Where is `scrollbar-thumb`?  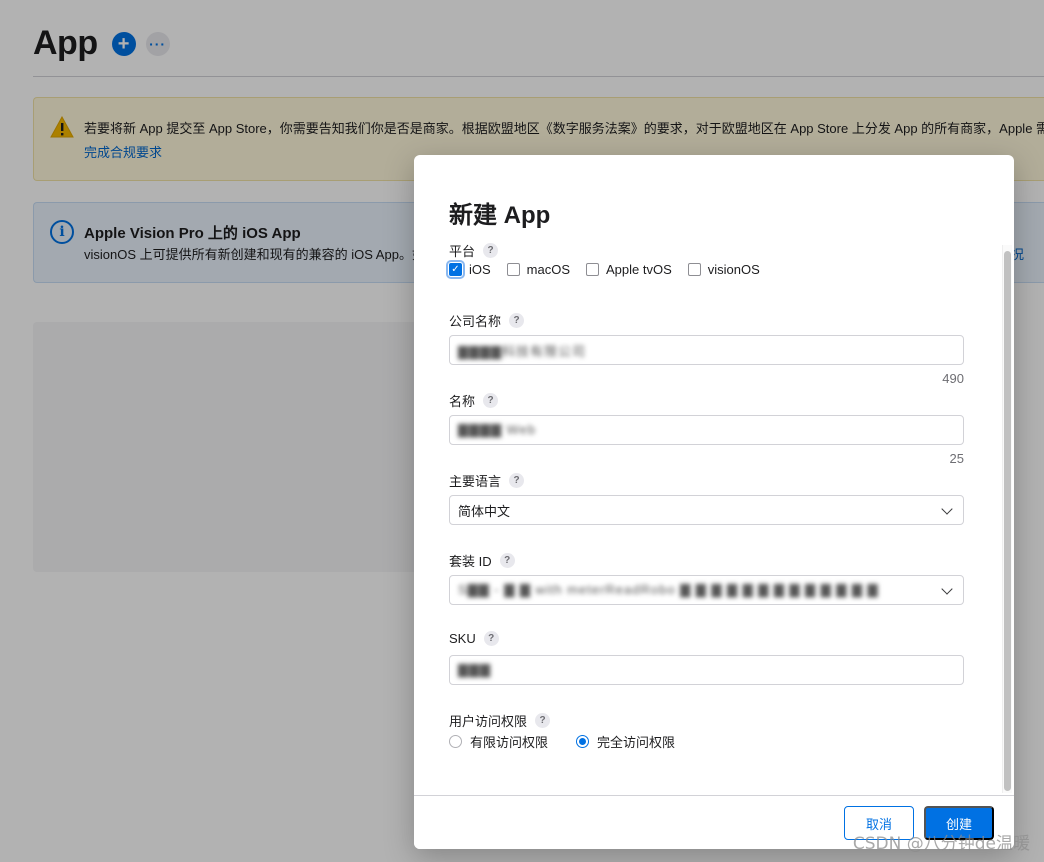
scrollbar-thumb is located at coordinates (1007, 521).